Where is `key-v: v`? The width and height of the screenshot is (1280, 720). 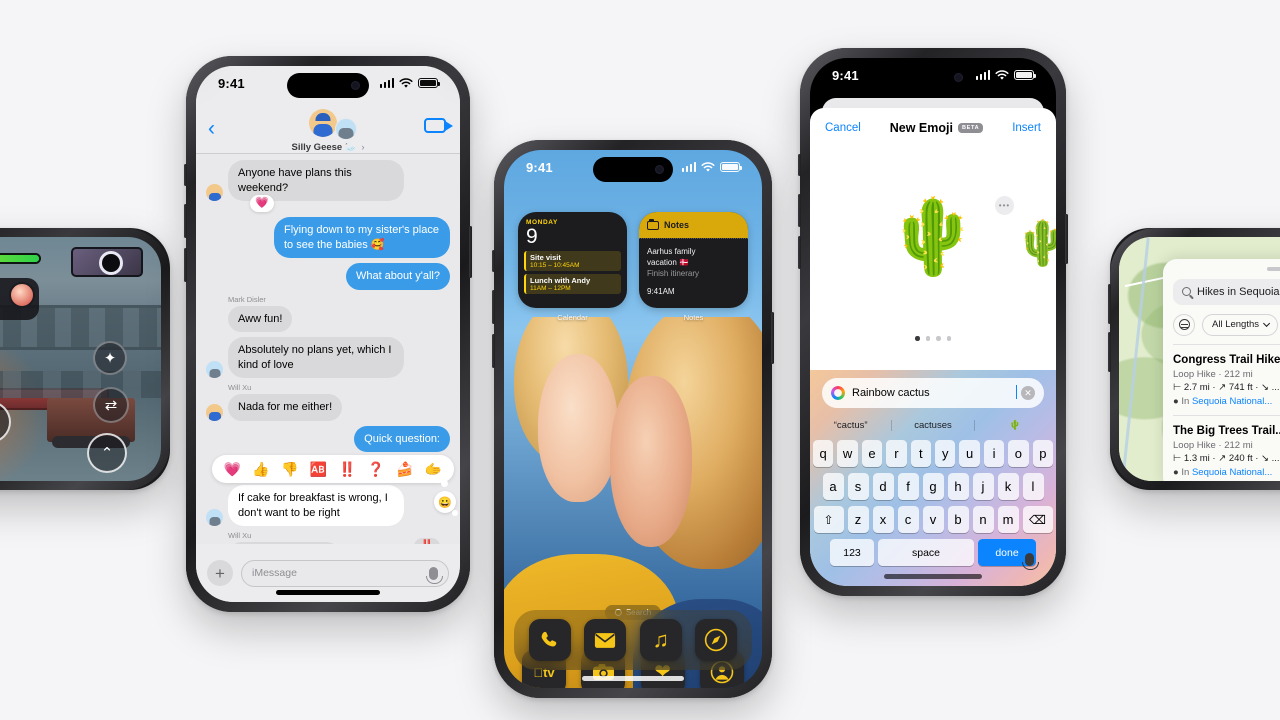
key-v: v is located at coordinates (933, 519).